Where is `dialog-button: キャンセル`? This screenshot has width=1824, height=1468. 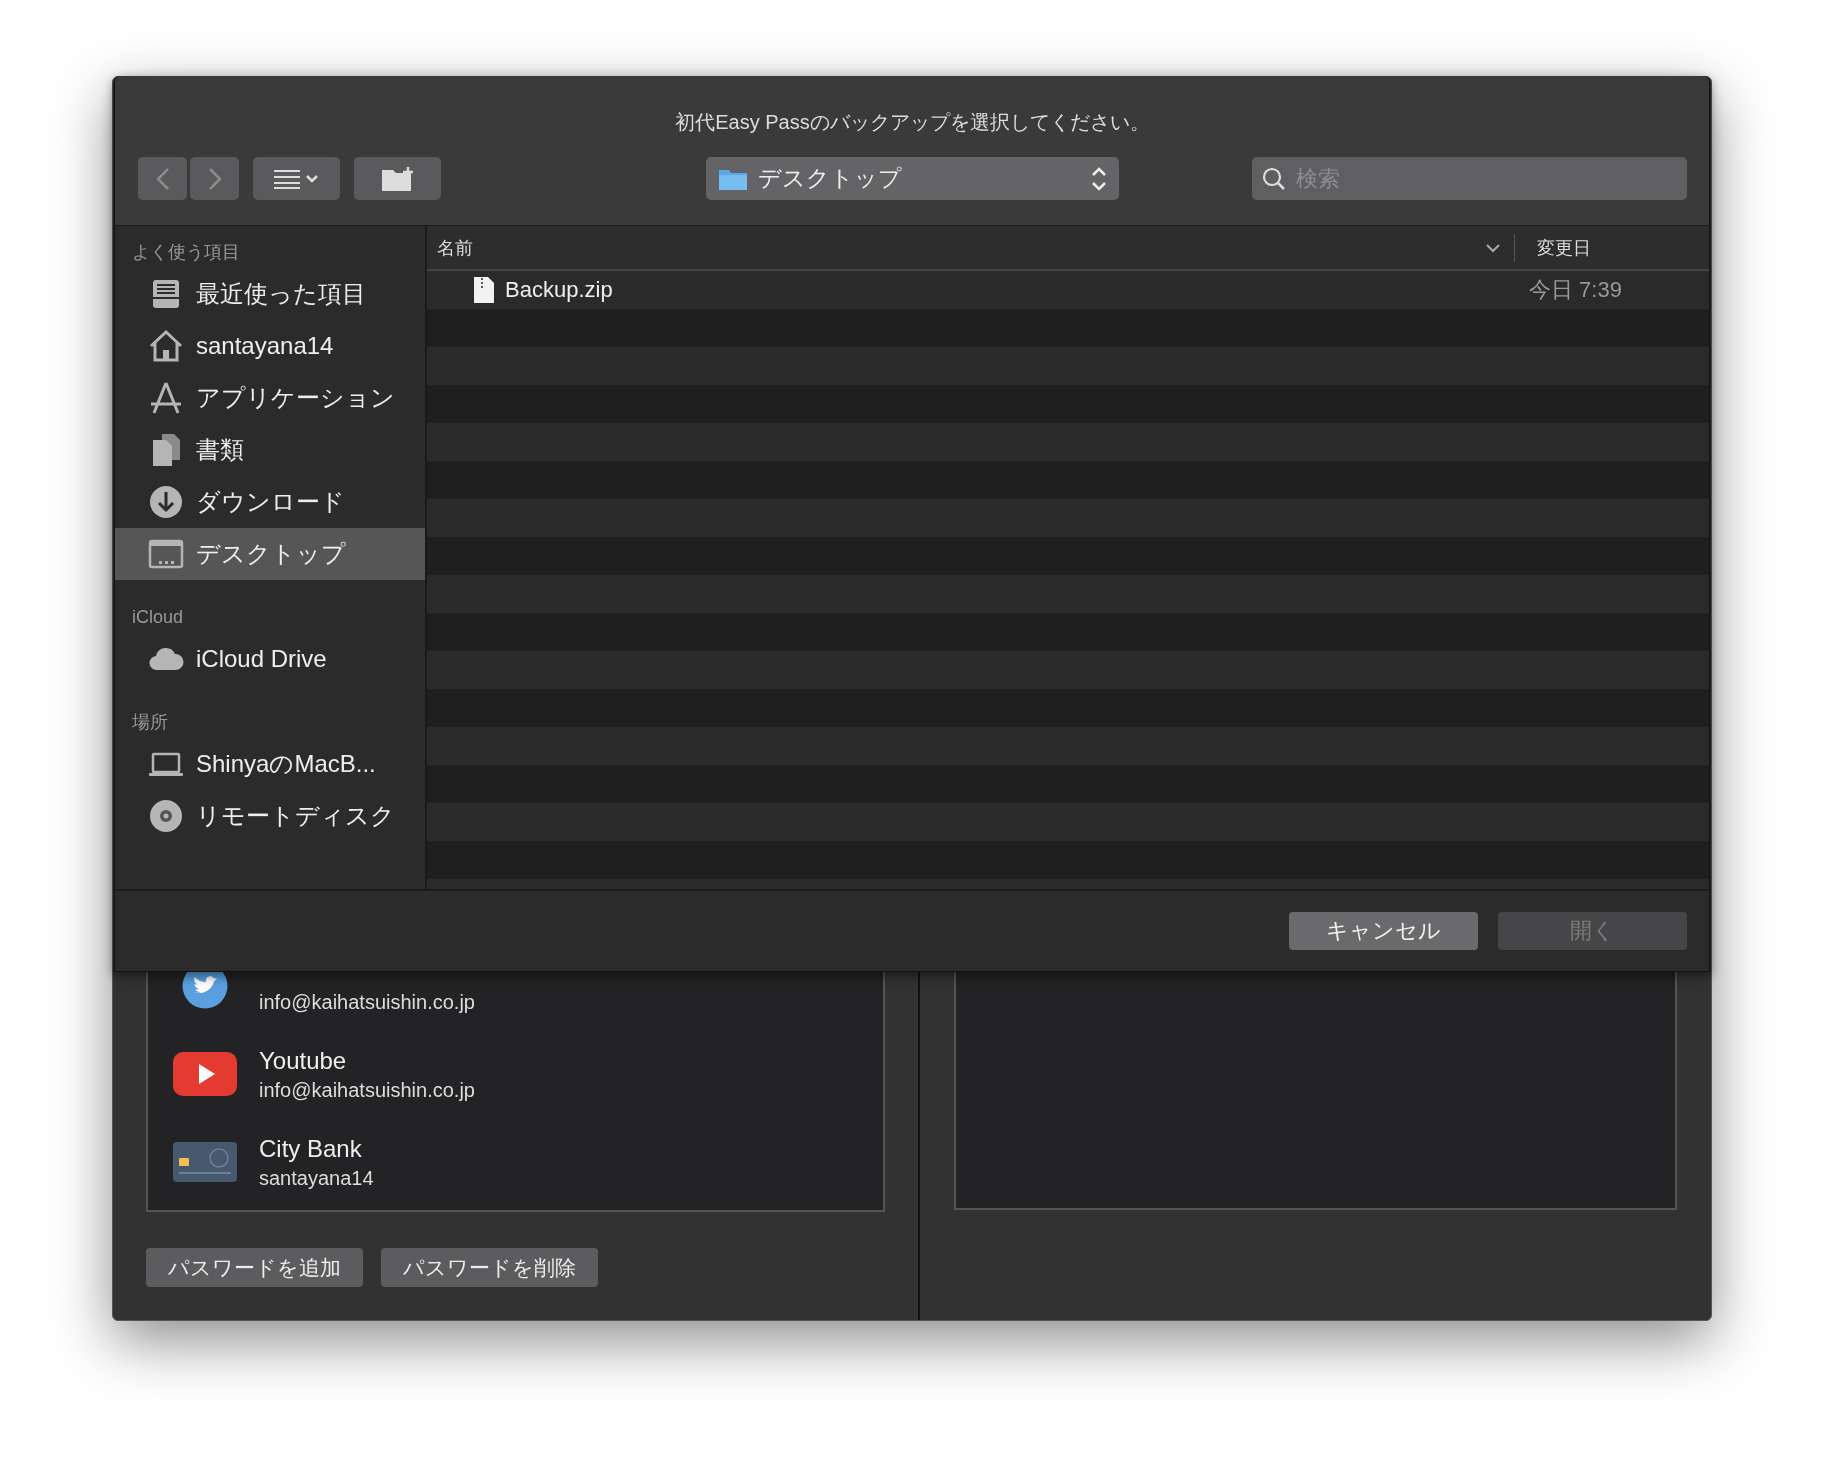
dialog-button: キャンセル is located at coordinates (1383, 931).